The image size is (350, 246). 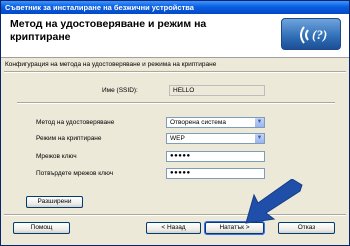 I want to click on back-button: < Назад, so click(x=173, y=228).